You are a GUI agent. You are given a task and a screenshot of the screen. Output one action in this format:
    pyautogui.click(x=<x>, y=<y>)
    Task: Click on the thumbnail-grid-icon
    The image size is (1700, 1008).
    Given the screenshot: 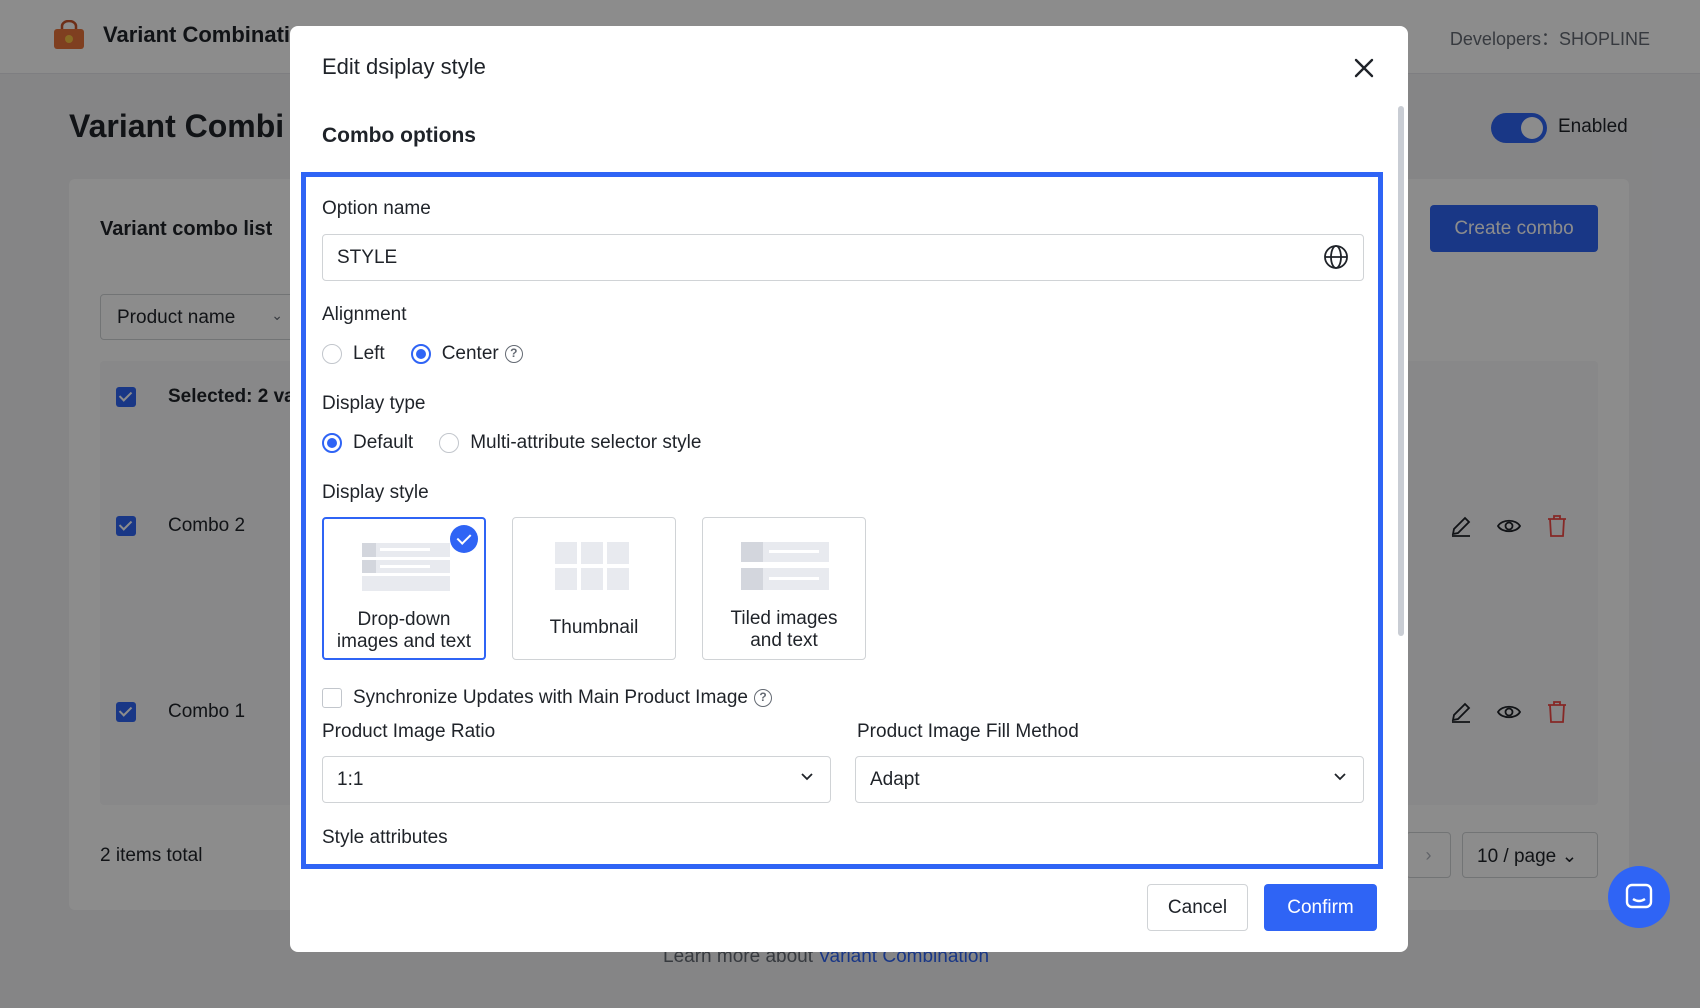 What is the action you would take?
    pyautogui.click(x=592, y=566)
    